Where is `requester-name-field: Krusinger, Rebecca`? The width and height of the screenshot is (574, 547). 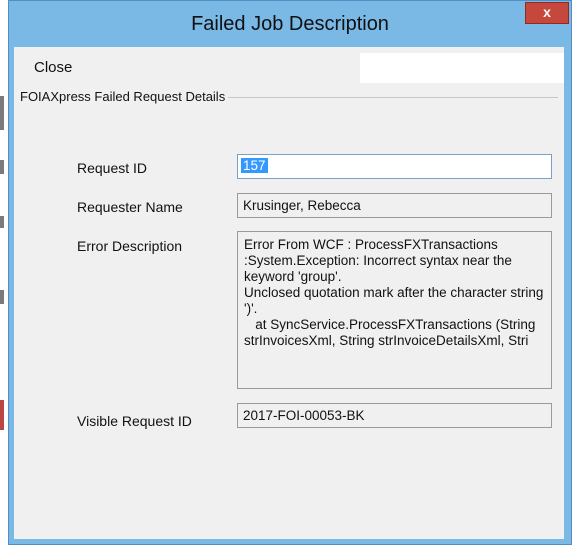 requester-name-field: Krusinger, Rebecca is located at coordinates (394, 205).